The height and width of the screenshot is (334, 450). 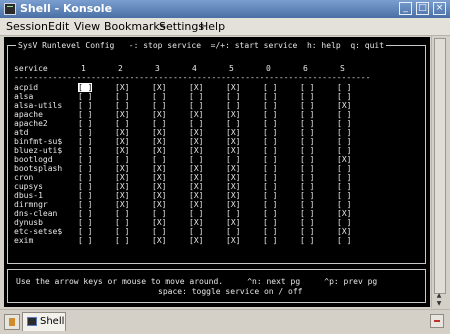 What do you see at coordinates (225, 9) in the screenshot?
I see `title-bar: Shell - Konsole _ □ ×` at bounding box center [225, 9].